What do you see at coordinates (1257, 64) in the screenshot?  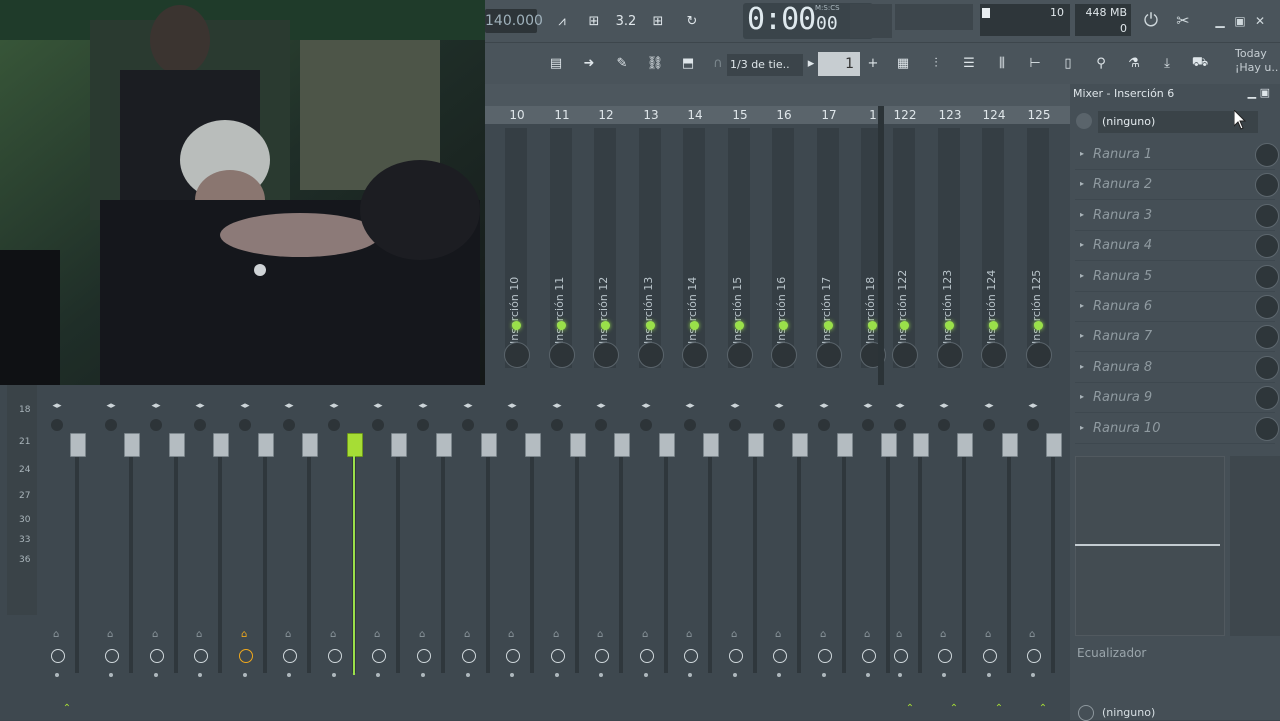 I see `news-panel: Today ¡Hay u..` at bounding box center [1257, 64].